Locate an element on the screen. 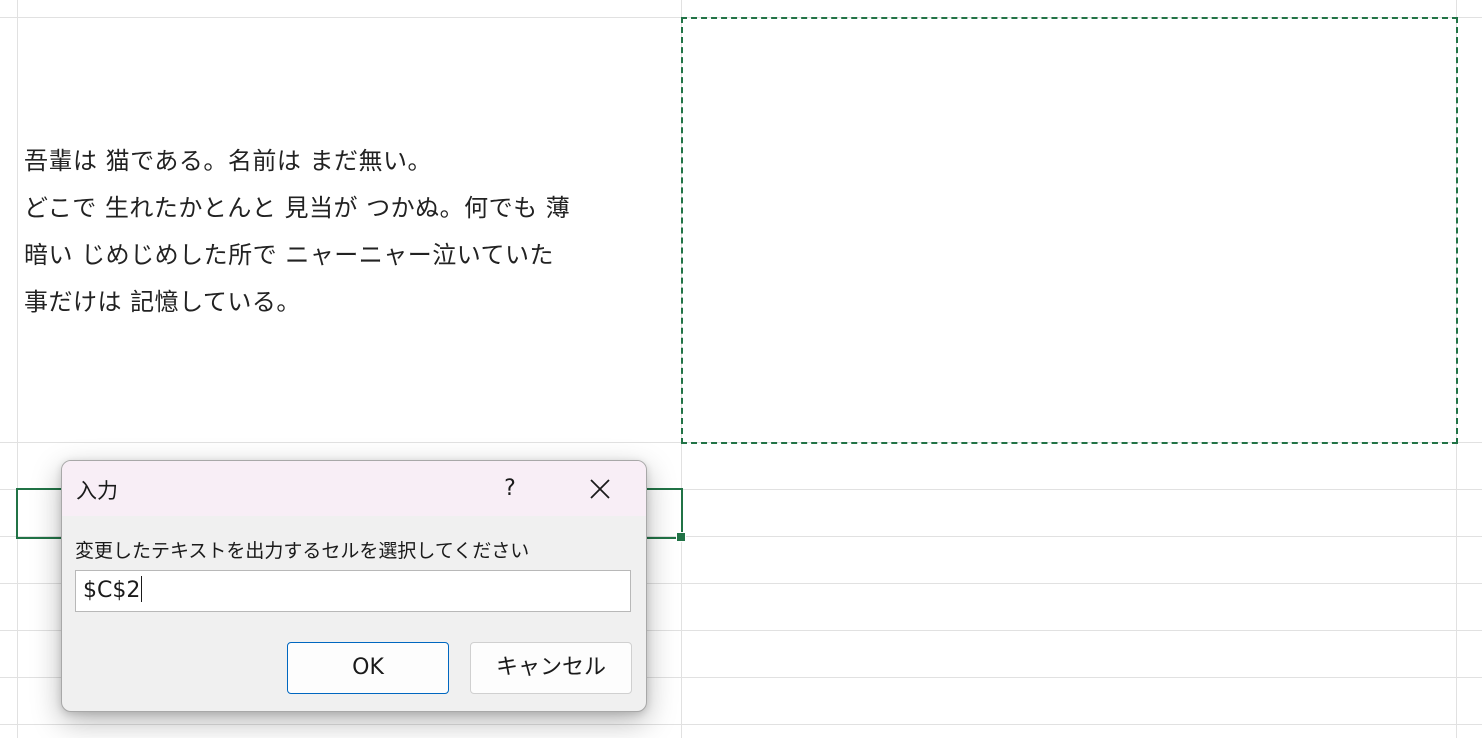  column-gridline is located at coordinates (17, 369).